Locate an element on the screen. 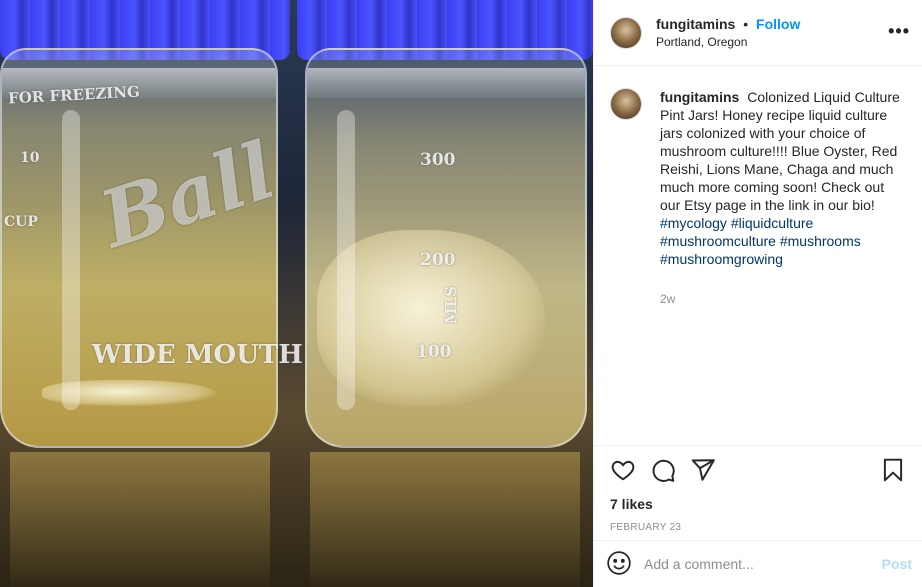 This screenshot has height=587, width=922. comment-input is located at coordinates (763, 564).